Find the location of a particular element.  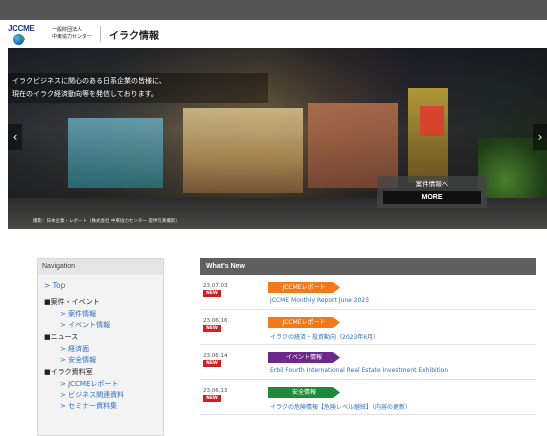

news-link: イラクの危険情報【危険レベル継続】（内容の更新） is located at coordinates (340, 406).